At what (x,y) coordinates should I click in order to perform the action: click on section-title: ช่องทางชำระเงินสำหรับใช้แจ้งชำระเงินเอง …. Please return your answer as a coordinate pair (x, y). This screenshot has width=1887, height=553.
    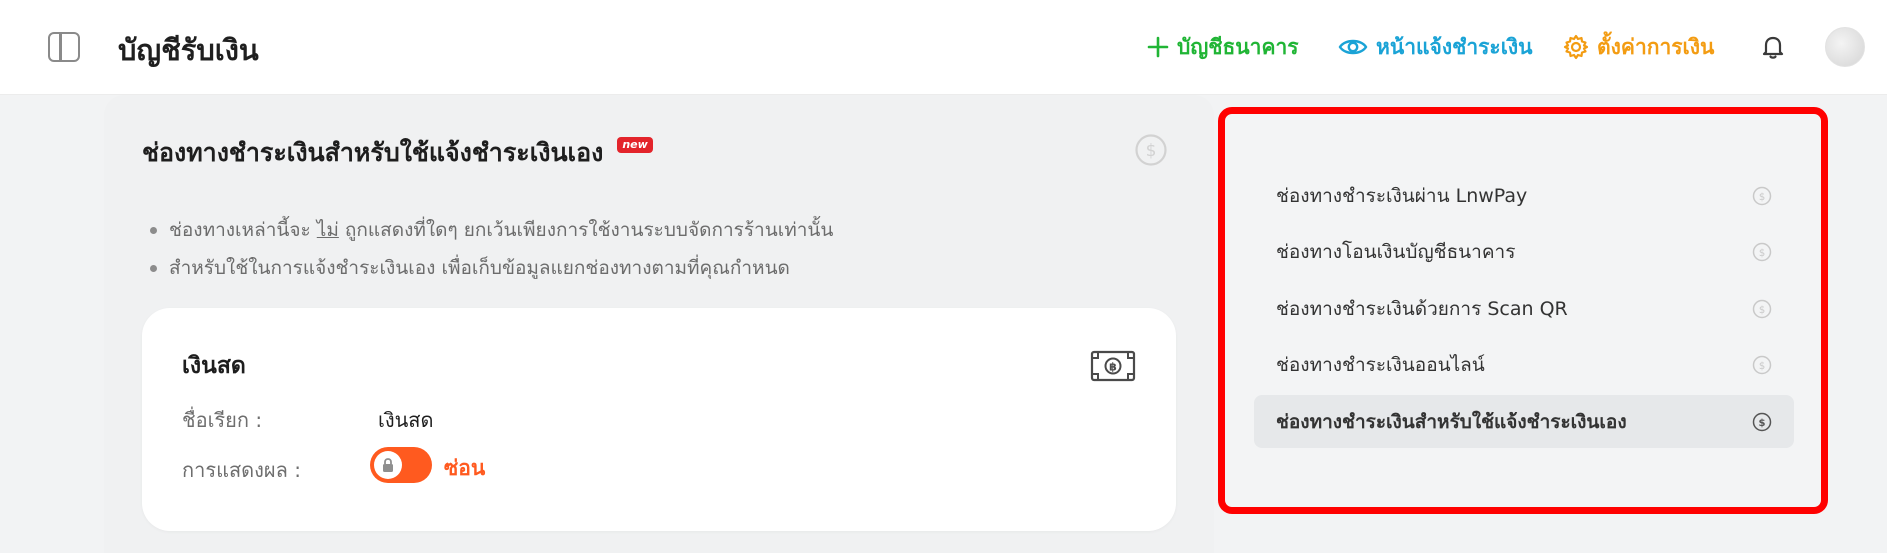
    Looking at the image, I should click on (397, 153).